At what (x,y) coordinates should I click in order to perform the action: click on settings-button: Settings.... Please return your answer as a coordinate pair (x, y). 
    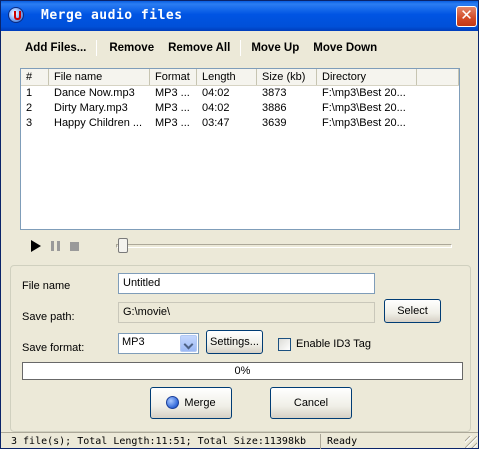
    Looking at the image, I should click on (234, 342).